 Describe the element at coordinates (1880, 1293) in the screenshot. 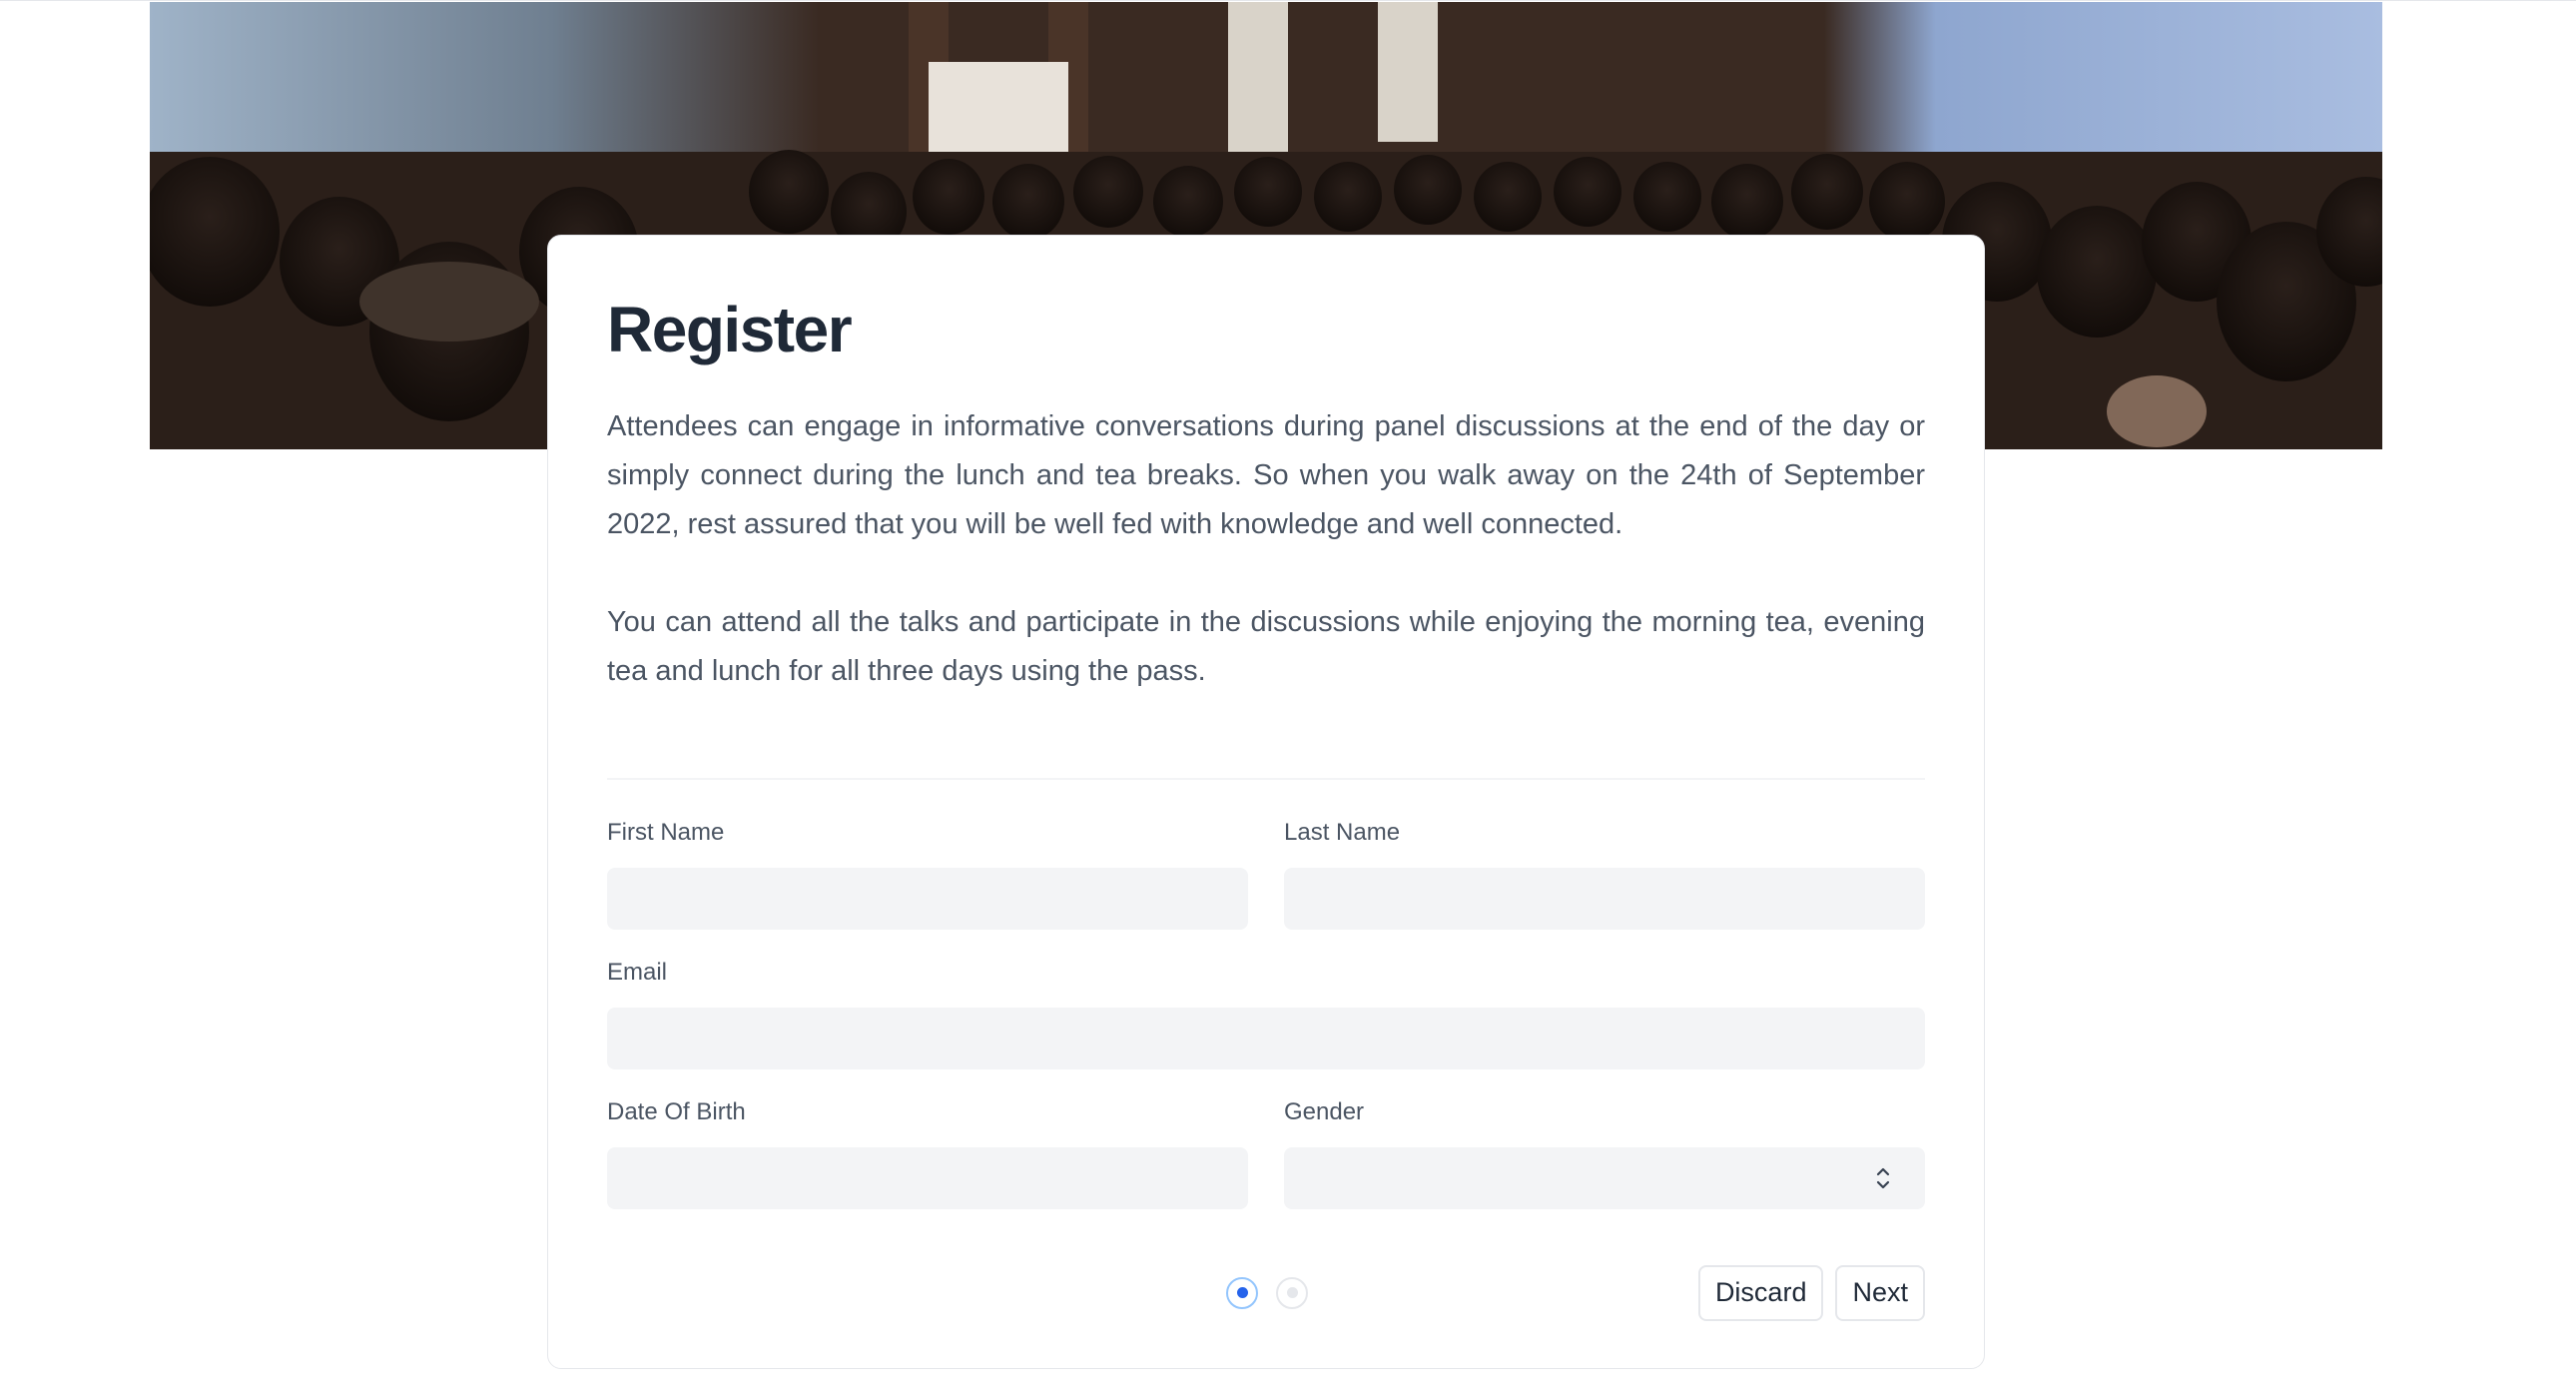

I see `next-button: Next` at that location.